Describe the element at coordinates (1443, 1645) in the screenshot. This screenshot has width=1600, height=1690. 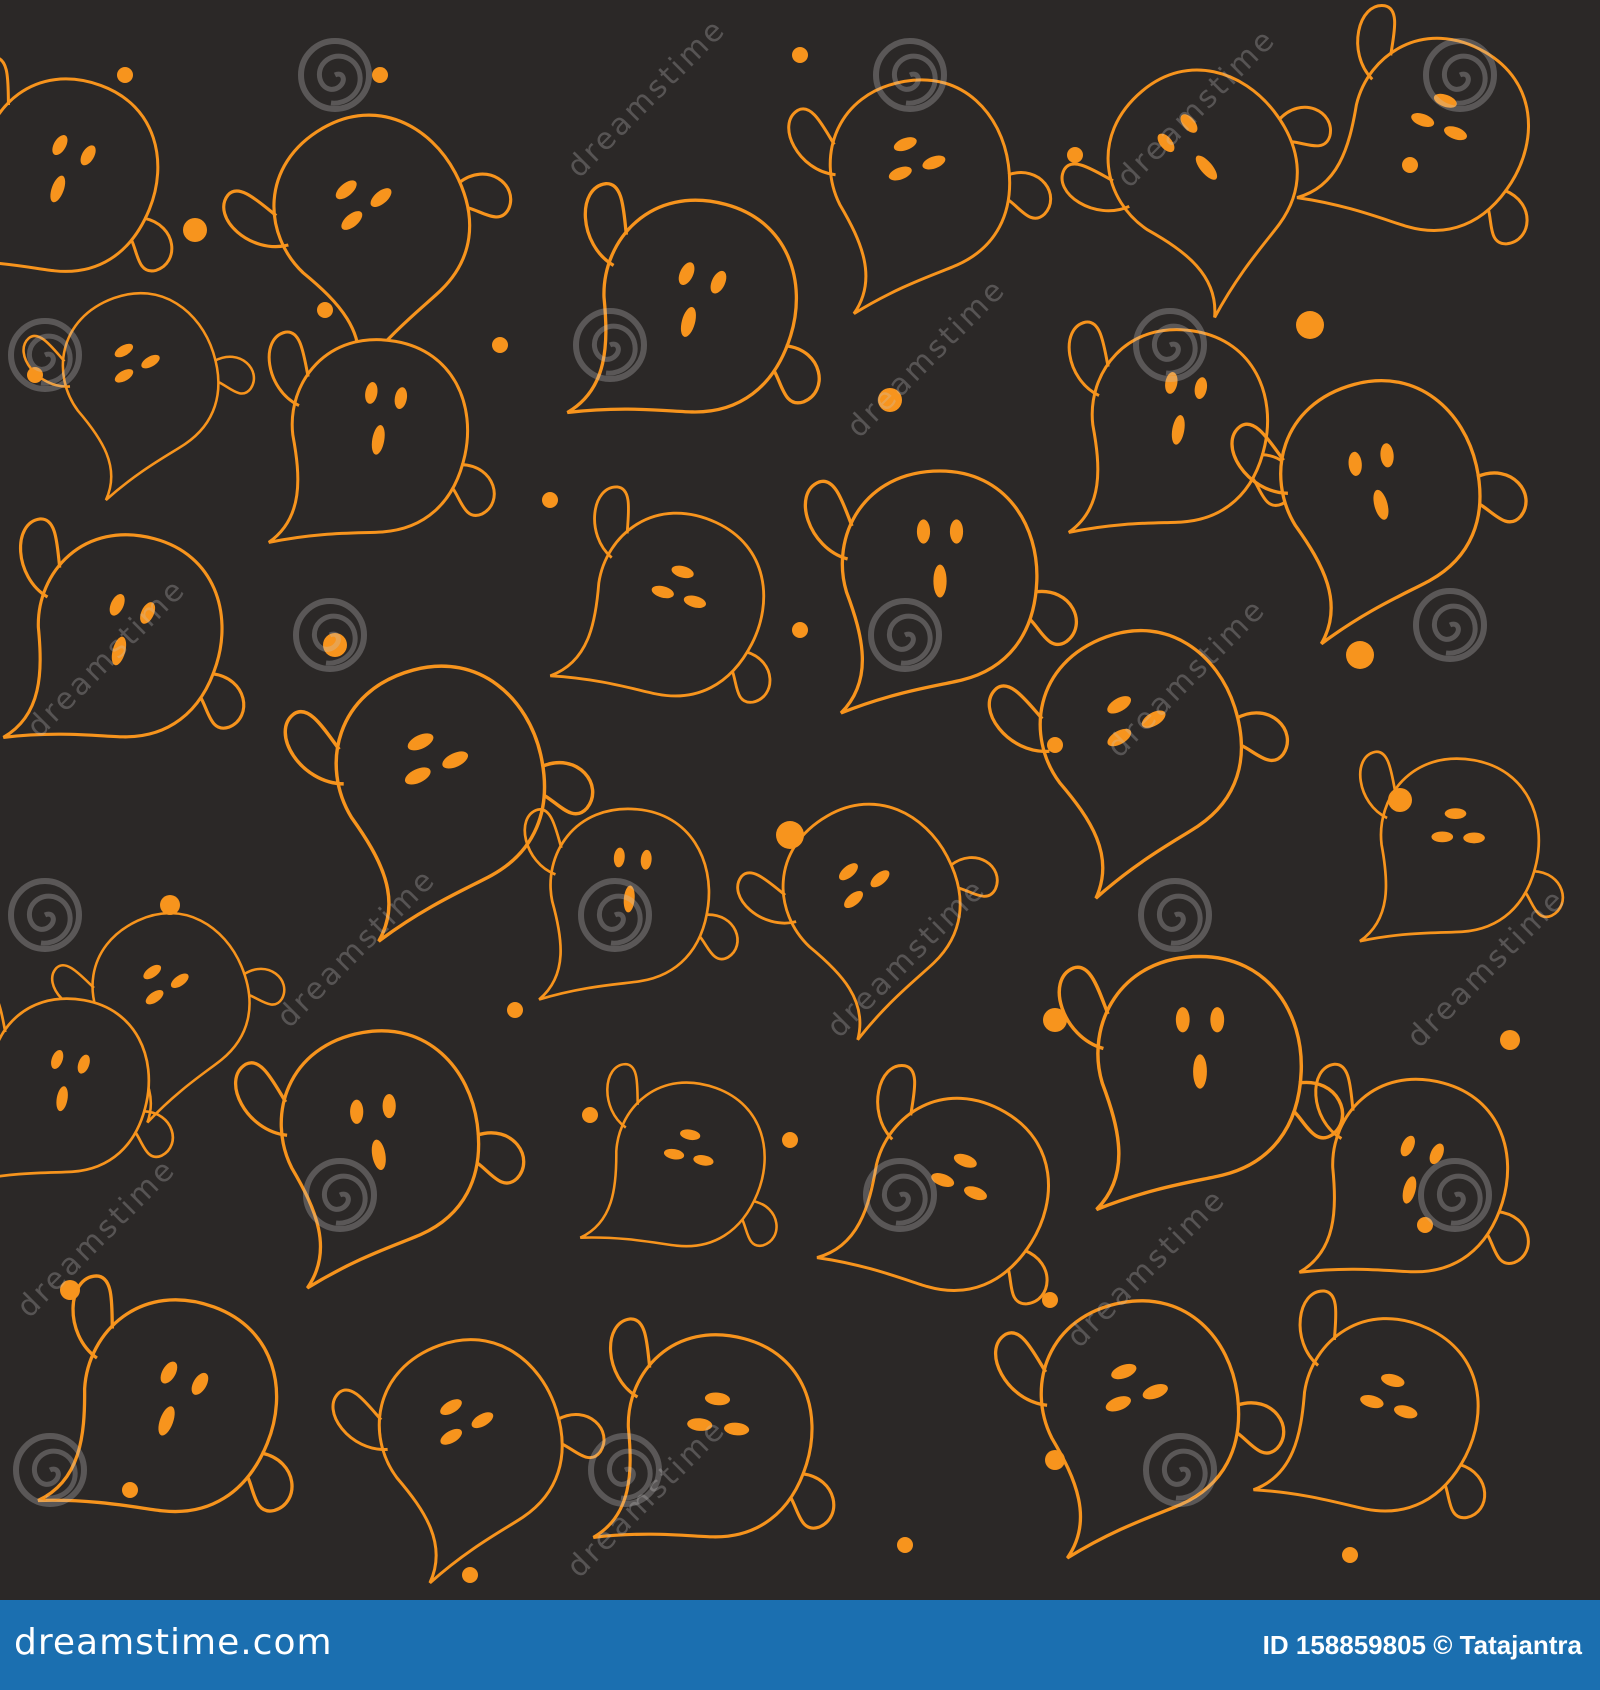
I see `copyright-symbol: ©` at that location.